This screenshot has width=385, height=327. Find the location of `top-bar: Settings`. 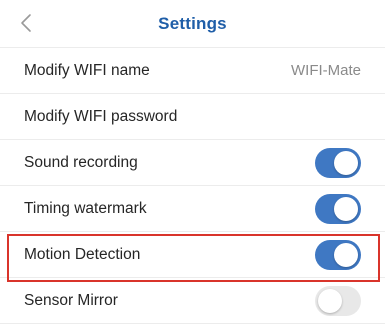

top-bar: Settings is located at coordinates (192, 24).